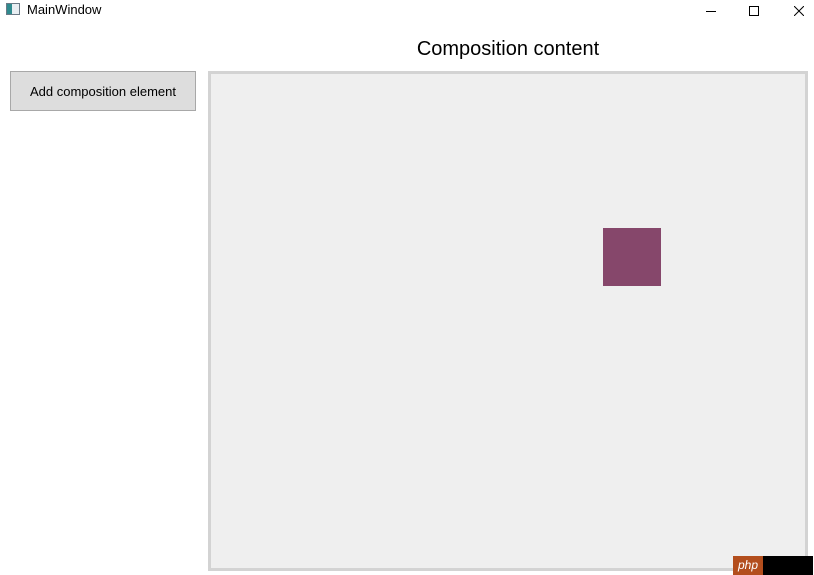  What do you see at coordinates (632, 257) in the screenshot?
I see `composition-element-square` at bounding box center [632, 257].